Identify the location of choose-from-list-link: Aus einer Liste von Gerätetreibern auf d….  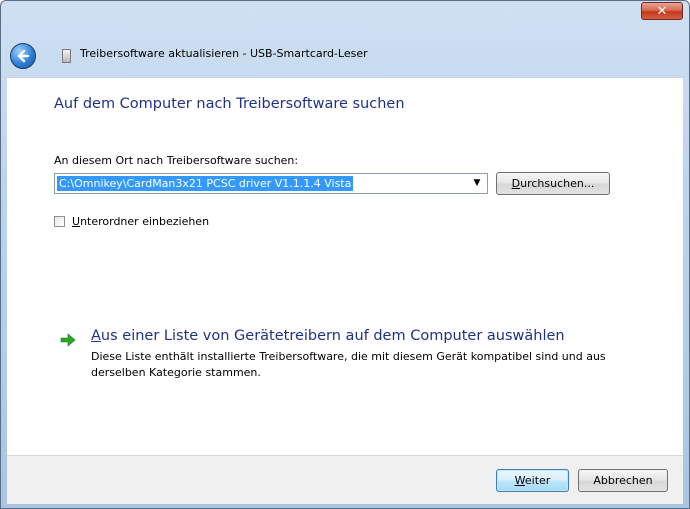
(328, 336).